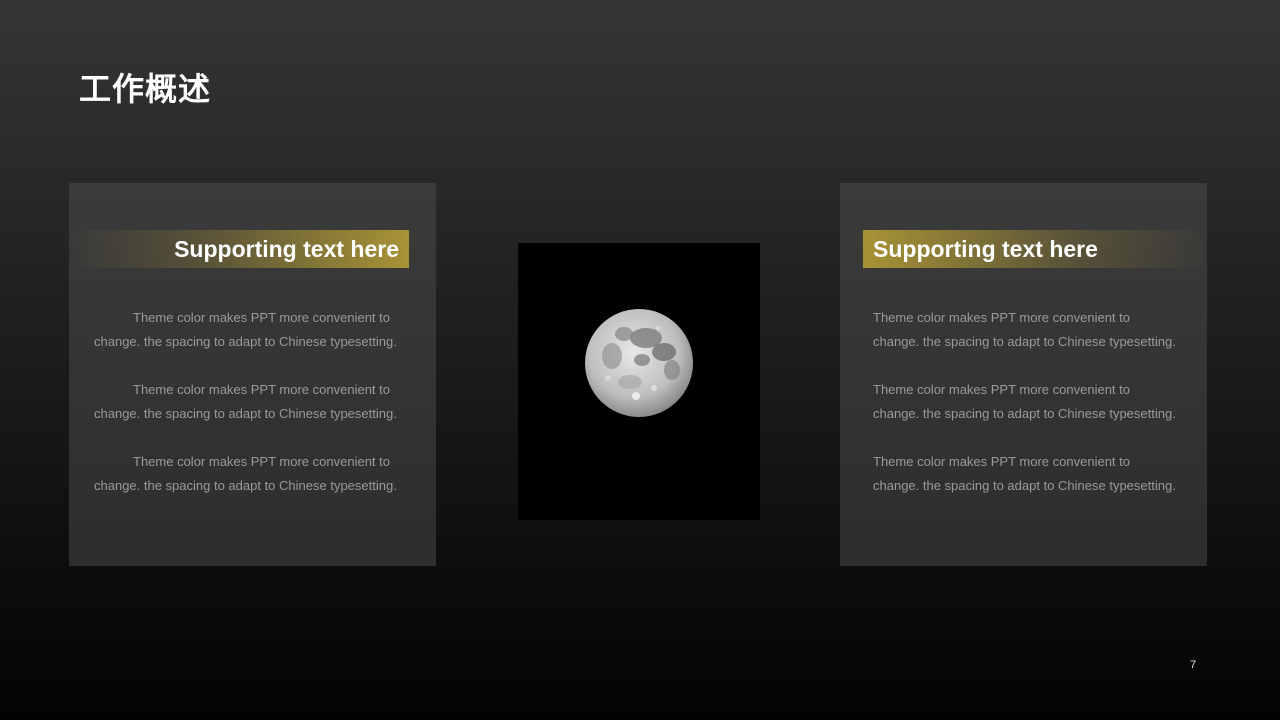 The height and width of the screenshot is (720, 1280). What do you see at coordinates (239, 249) in the screenshot?
I see `left-panel-heading: Supporting text here` at bounding box center [239, 249].